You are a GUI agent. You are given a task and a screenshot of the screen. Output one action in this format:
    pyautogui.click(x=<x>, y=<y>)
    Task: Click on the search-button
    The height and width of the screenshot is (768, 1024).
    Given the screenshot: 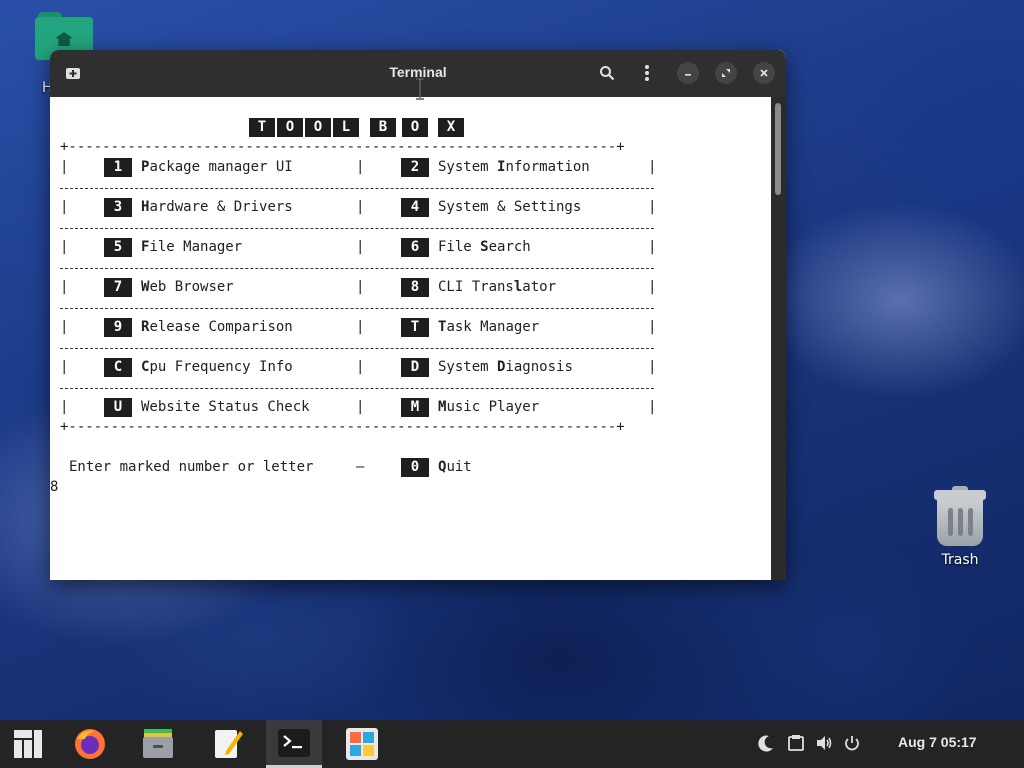 What is the action you would take?
    pyautogui.click(x=607, y=73)
    